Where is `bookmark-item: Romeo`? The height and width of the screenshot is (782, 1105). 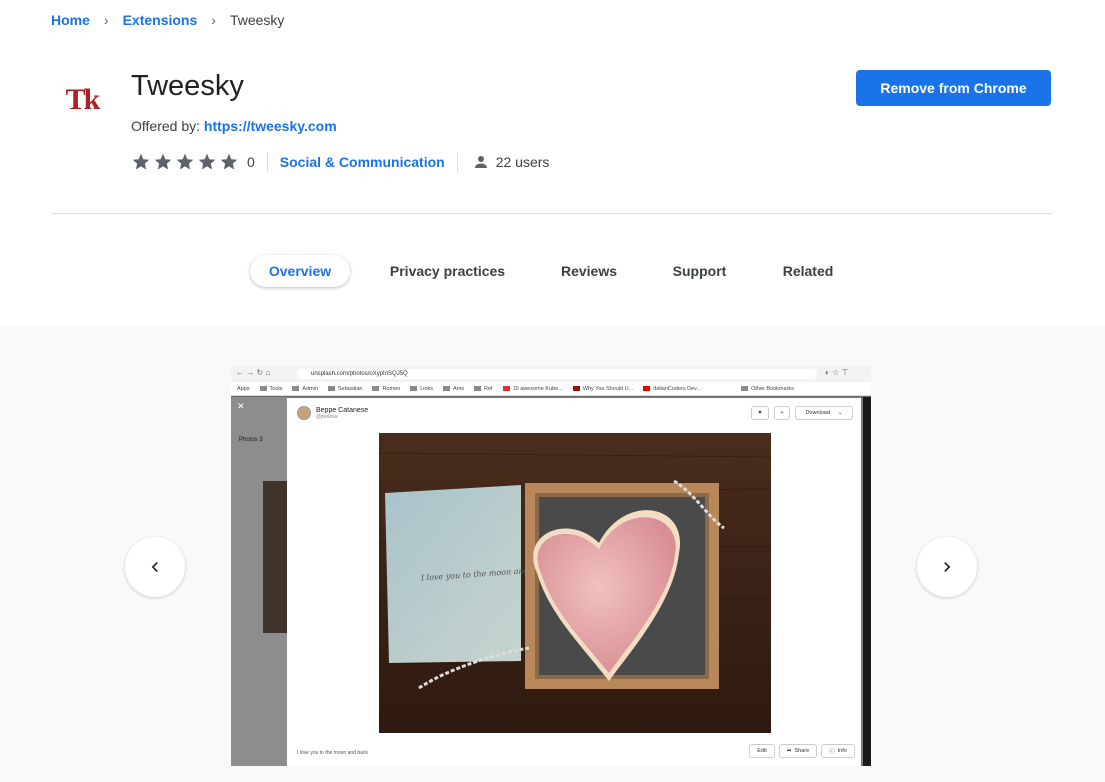 bookmark-item: Romeo is located at coordinates (386, 389).